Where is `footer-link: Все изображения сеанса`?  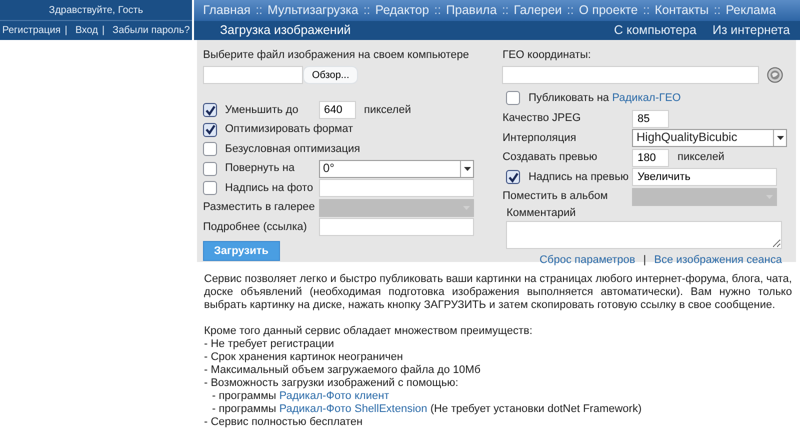 footer-link: Все изображения сеанса is located at coordinates (718, 259).